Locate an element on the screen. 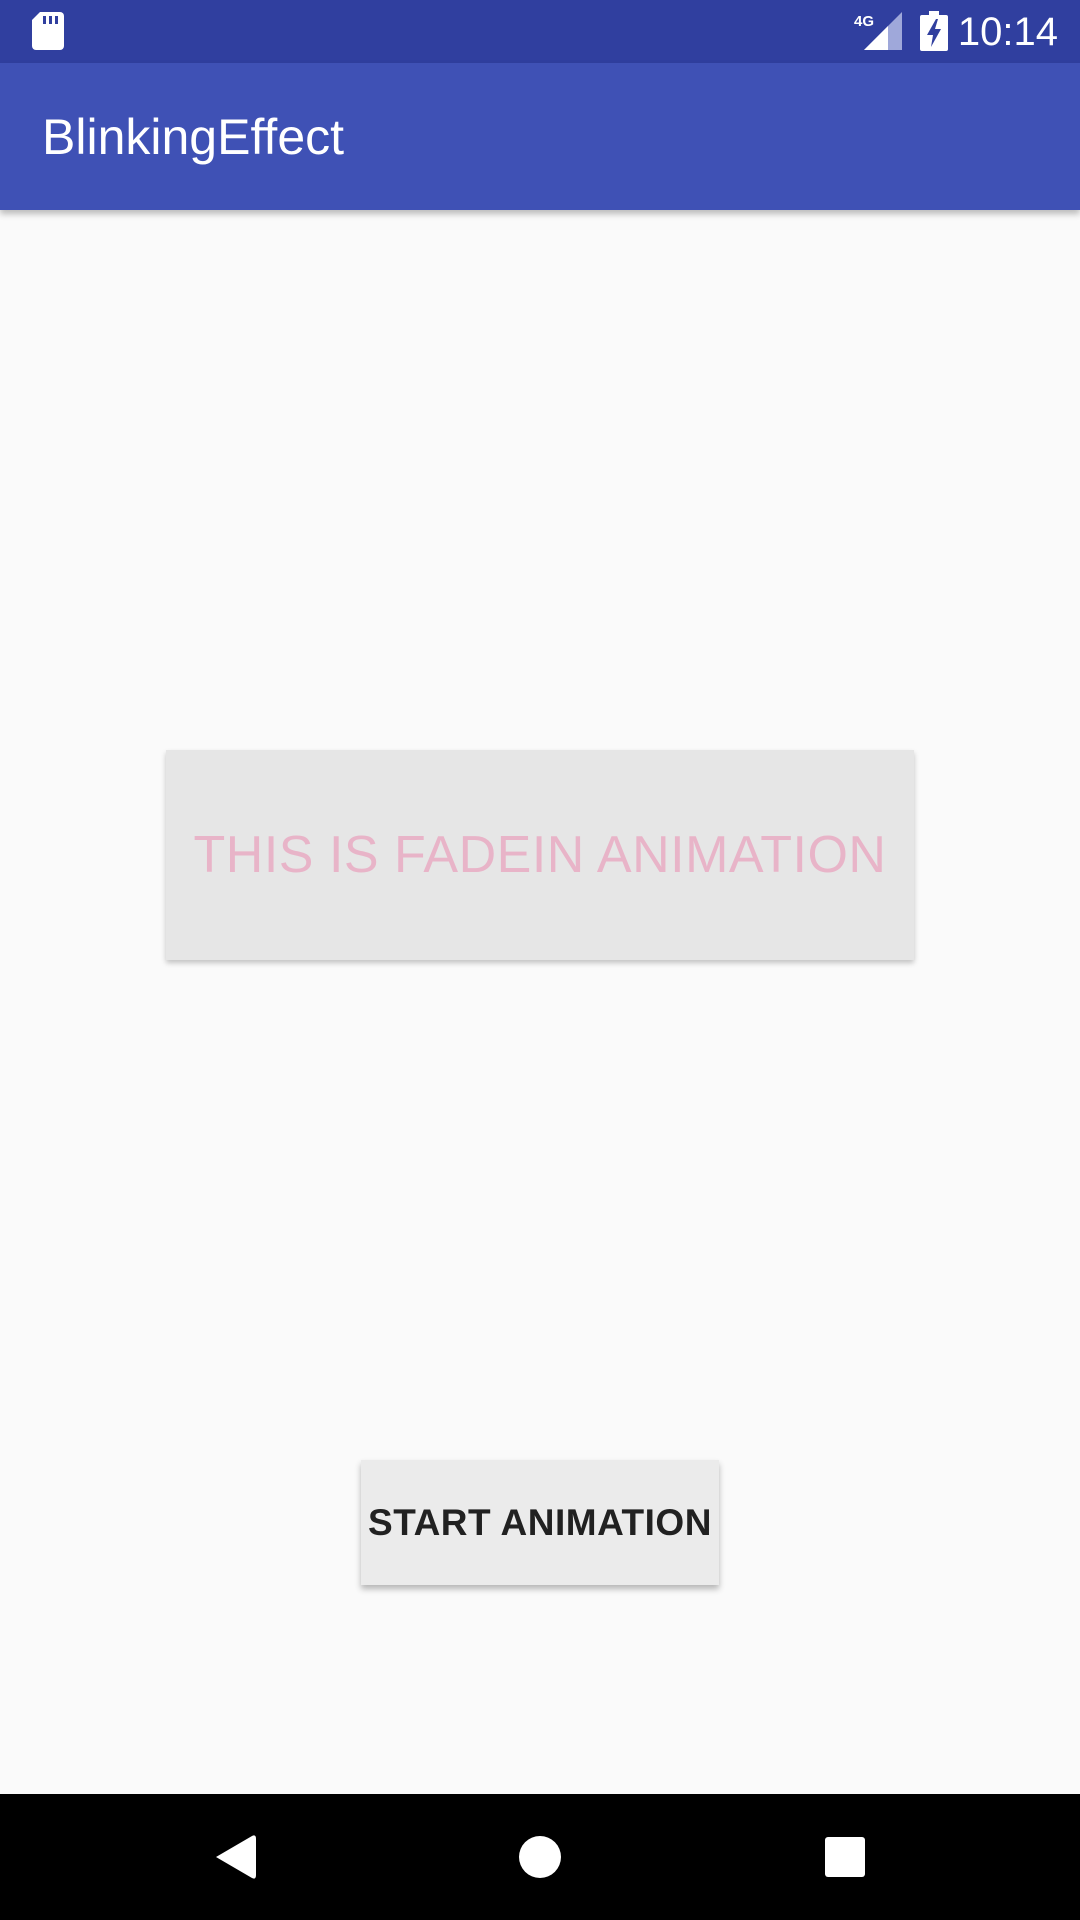 This screenshot has width=1080, height=1920. navigation-bar is located at coordinates (540, 1857).